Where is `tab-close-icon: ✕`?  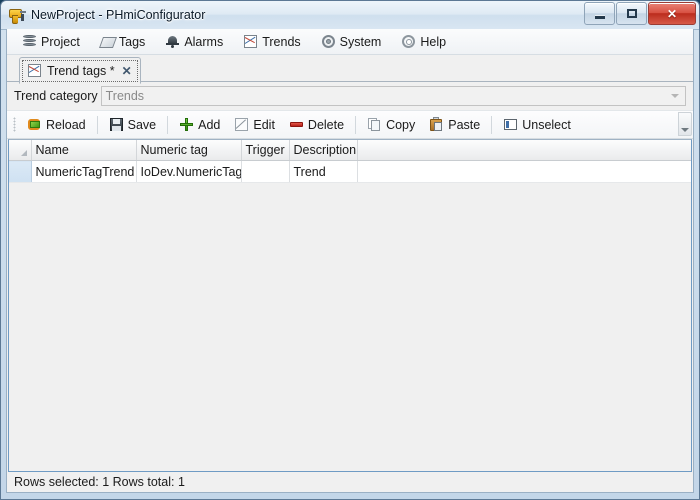 tab-close-icon: ✕ is located at coordinates (127, 71).